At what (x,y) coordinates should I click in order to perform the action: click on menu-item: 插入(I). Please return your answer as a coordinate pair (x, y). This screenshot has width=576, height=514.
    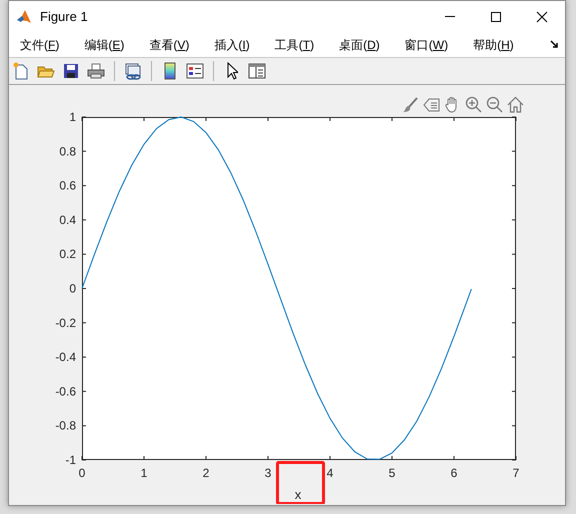
    Looking at the image, I should click on (232, 45).